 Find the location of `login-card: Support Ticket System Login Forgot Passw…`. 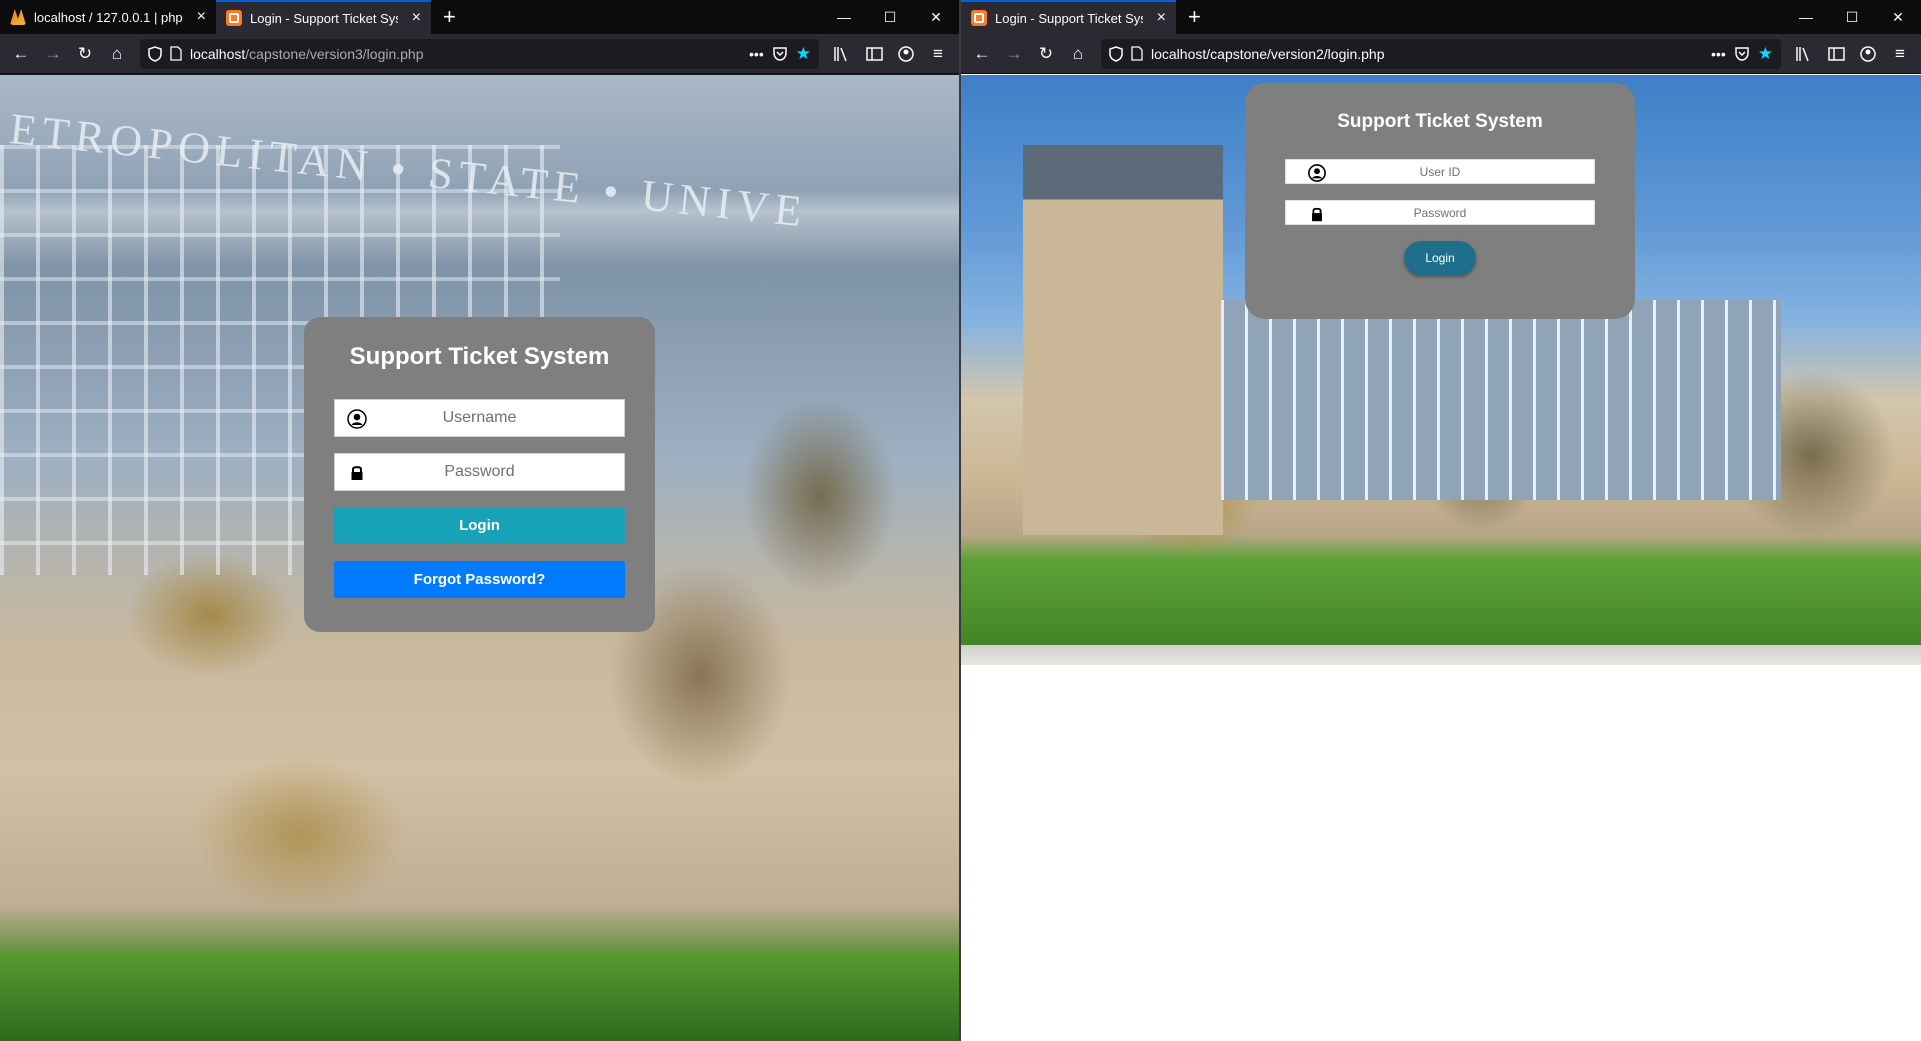

login-card: Support Ticket System Login Forgot Passw… is located at coordinates (479, 474).